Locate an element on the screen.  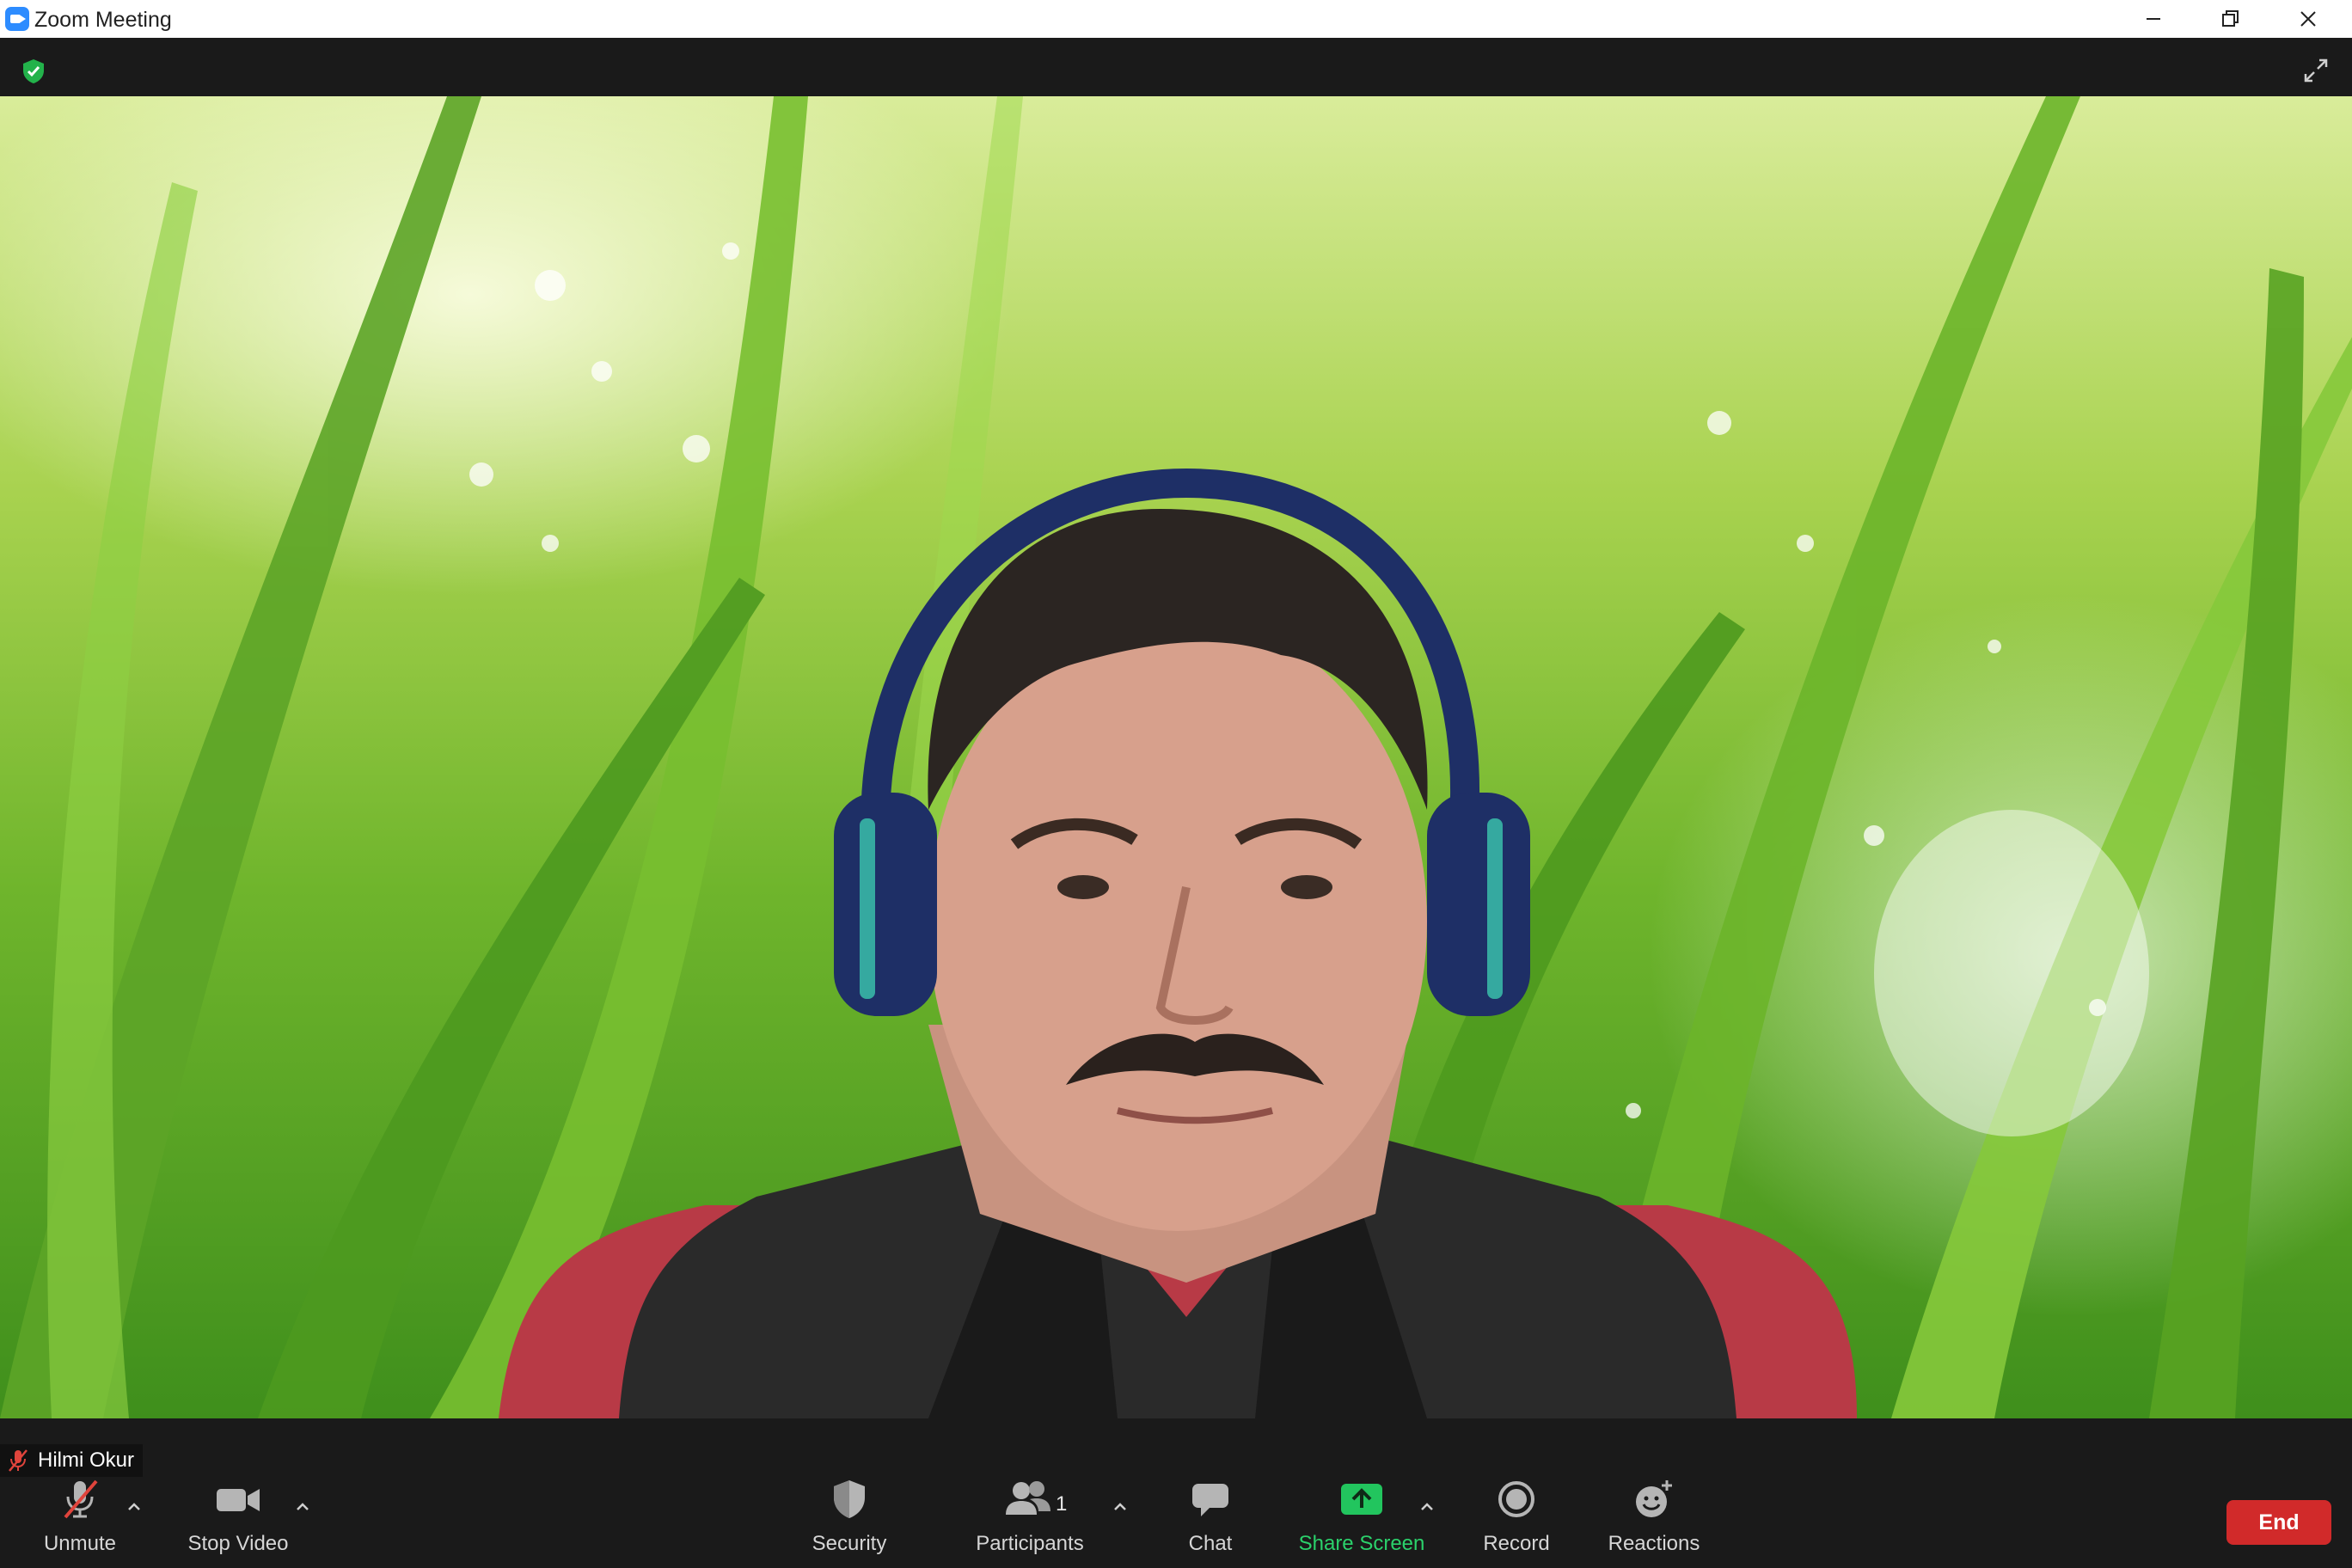
video-options-caret is located at coordinates (303, 1506).